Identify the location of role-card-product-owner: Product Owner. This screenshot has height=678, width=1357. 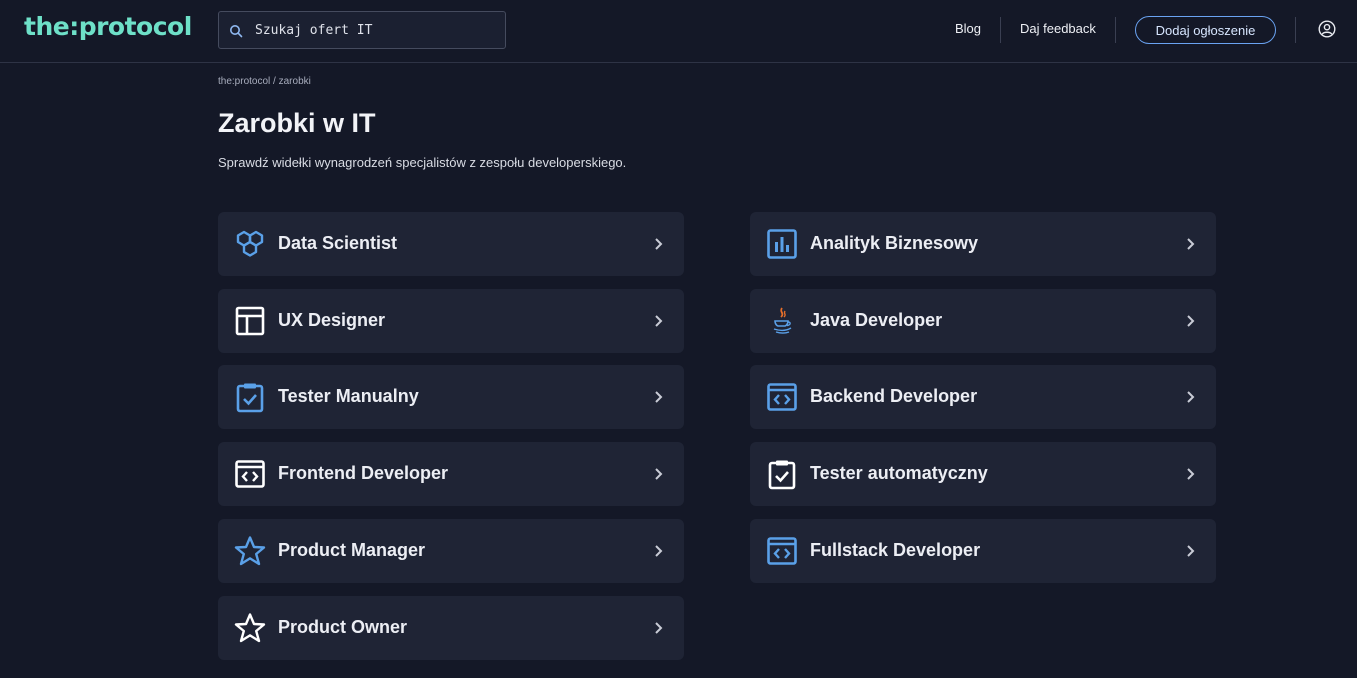
(451, 628).